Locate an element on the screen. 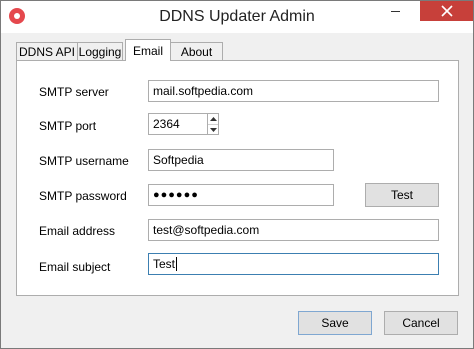 Image resolution: width=474 pixels, height=349 pixels. email-subject-input: Test is located at coordinates (293, 264).